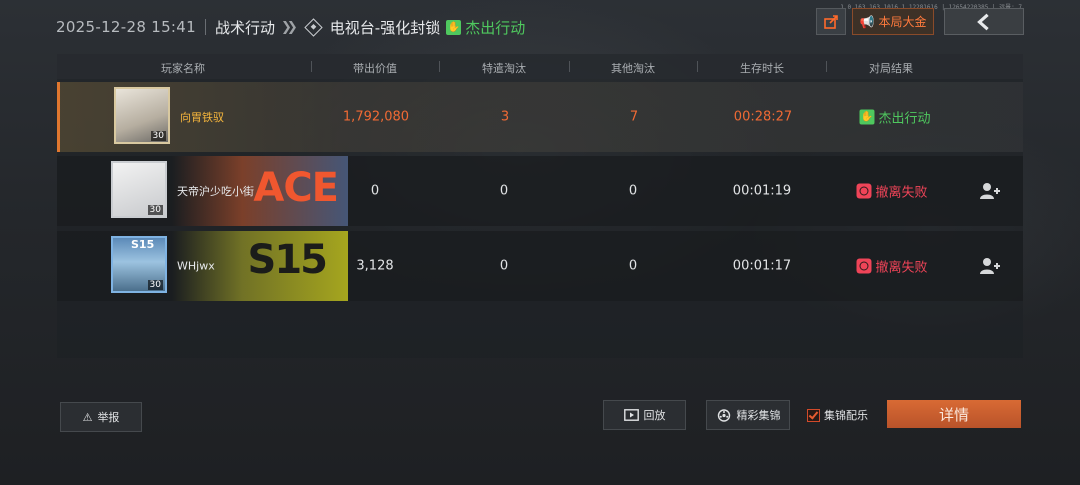  Describe the element at coordinates (540, 66) in the screenshot. I see `table-header: 玩家名称 带出价值 特遣淘汰 其他淘汰 生存时长 对局结果` at that location.